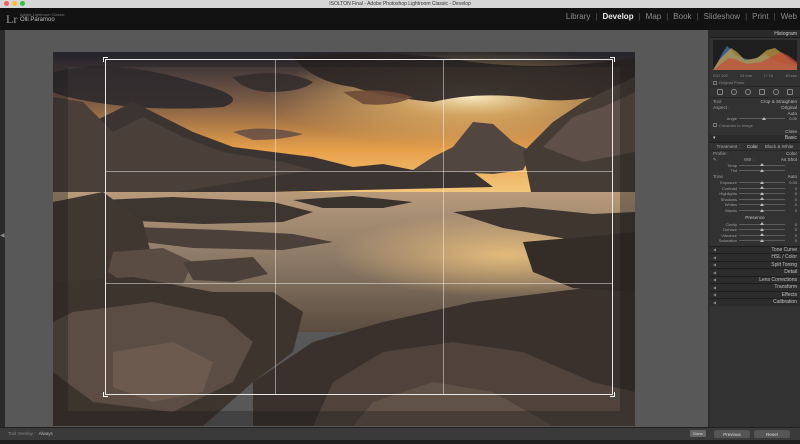  What do you see at coordinates (617, 16) in the screenshot?
I see `module-develop: Develop` at bounding box center [617, 16].